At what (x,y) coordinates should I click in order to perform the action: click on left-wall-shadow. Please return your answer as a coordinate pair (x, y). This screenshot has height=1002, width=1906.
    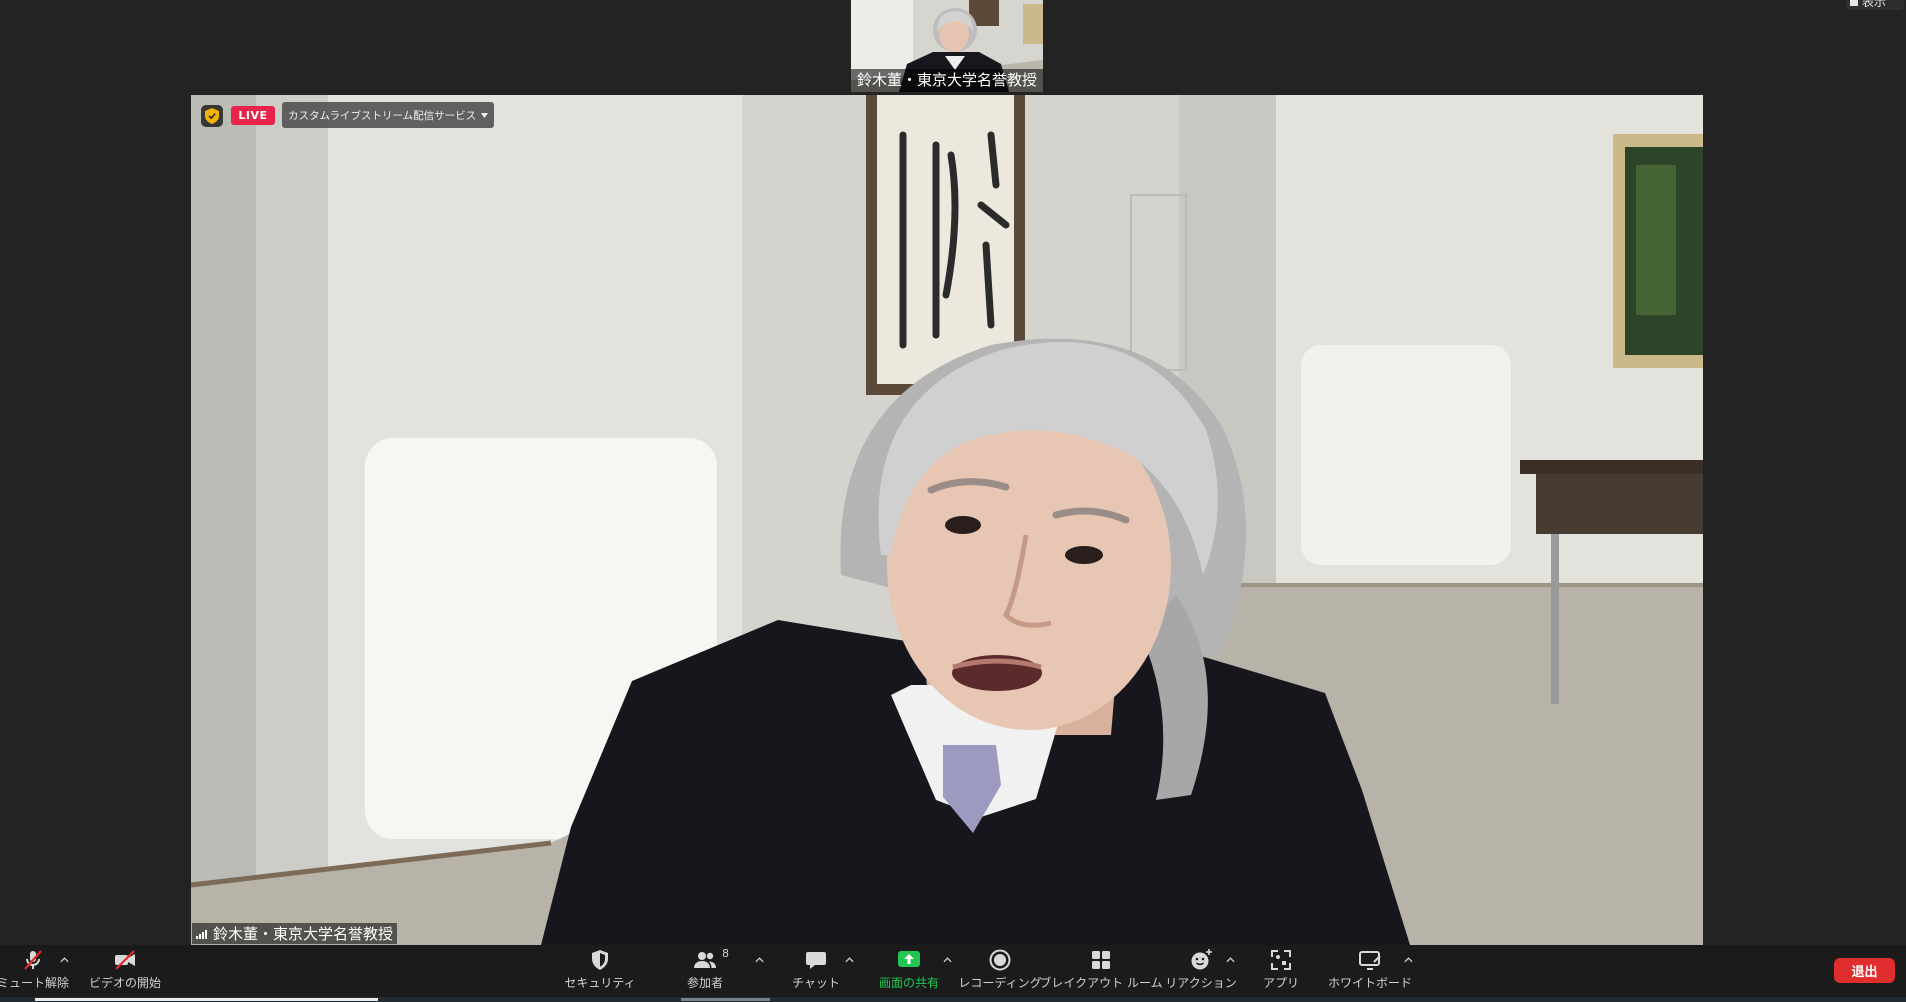
    Looking at the image, I should click on (223, 520).